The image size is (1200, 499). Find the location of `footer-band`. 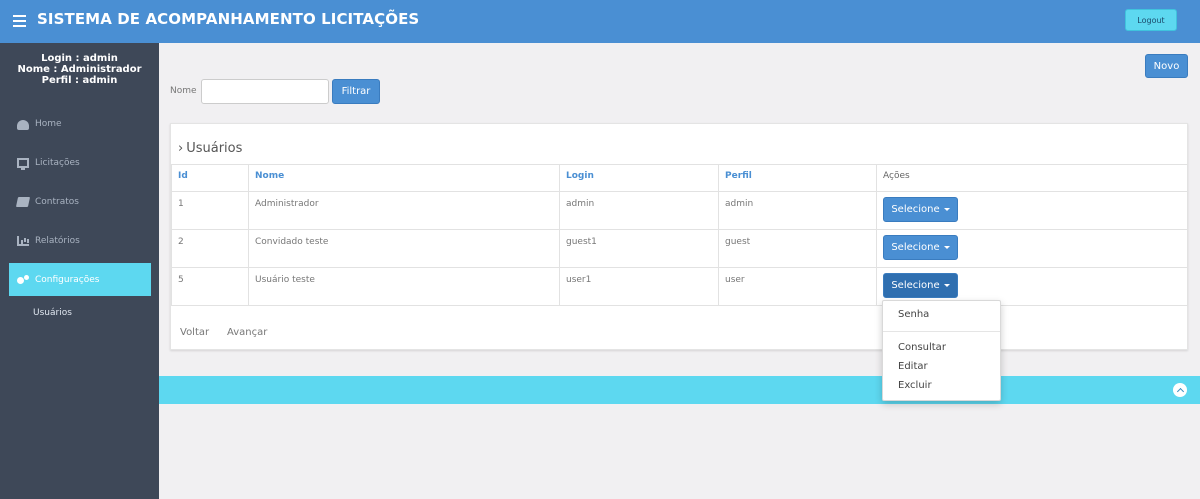

footer-band is located at coordinates (679, 390).